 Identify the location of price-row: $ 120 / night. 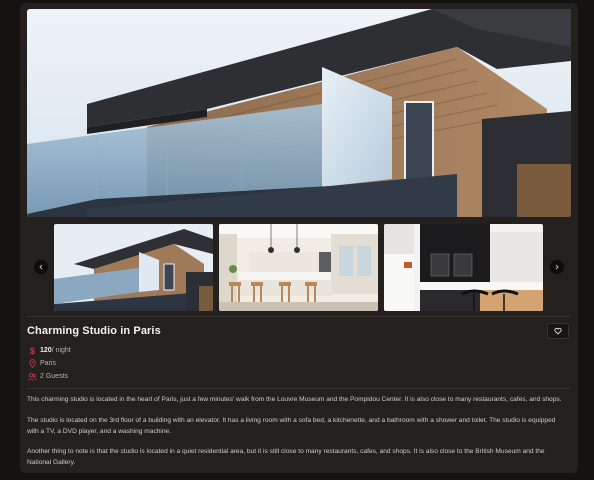
(49, 350).